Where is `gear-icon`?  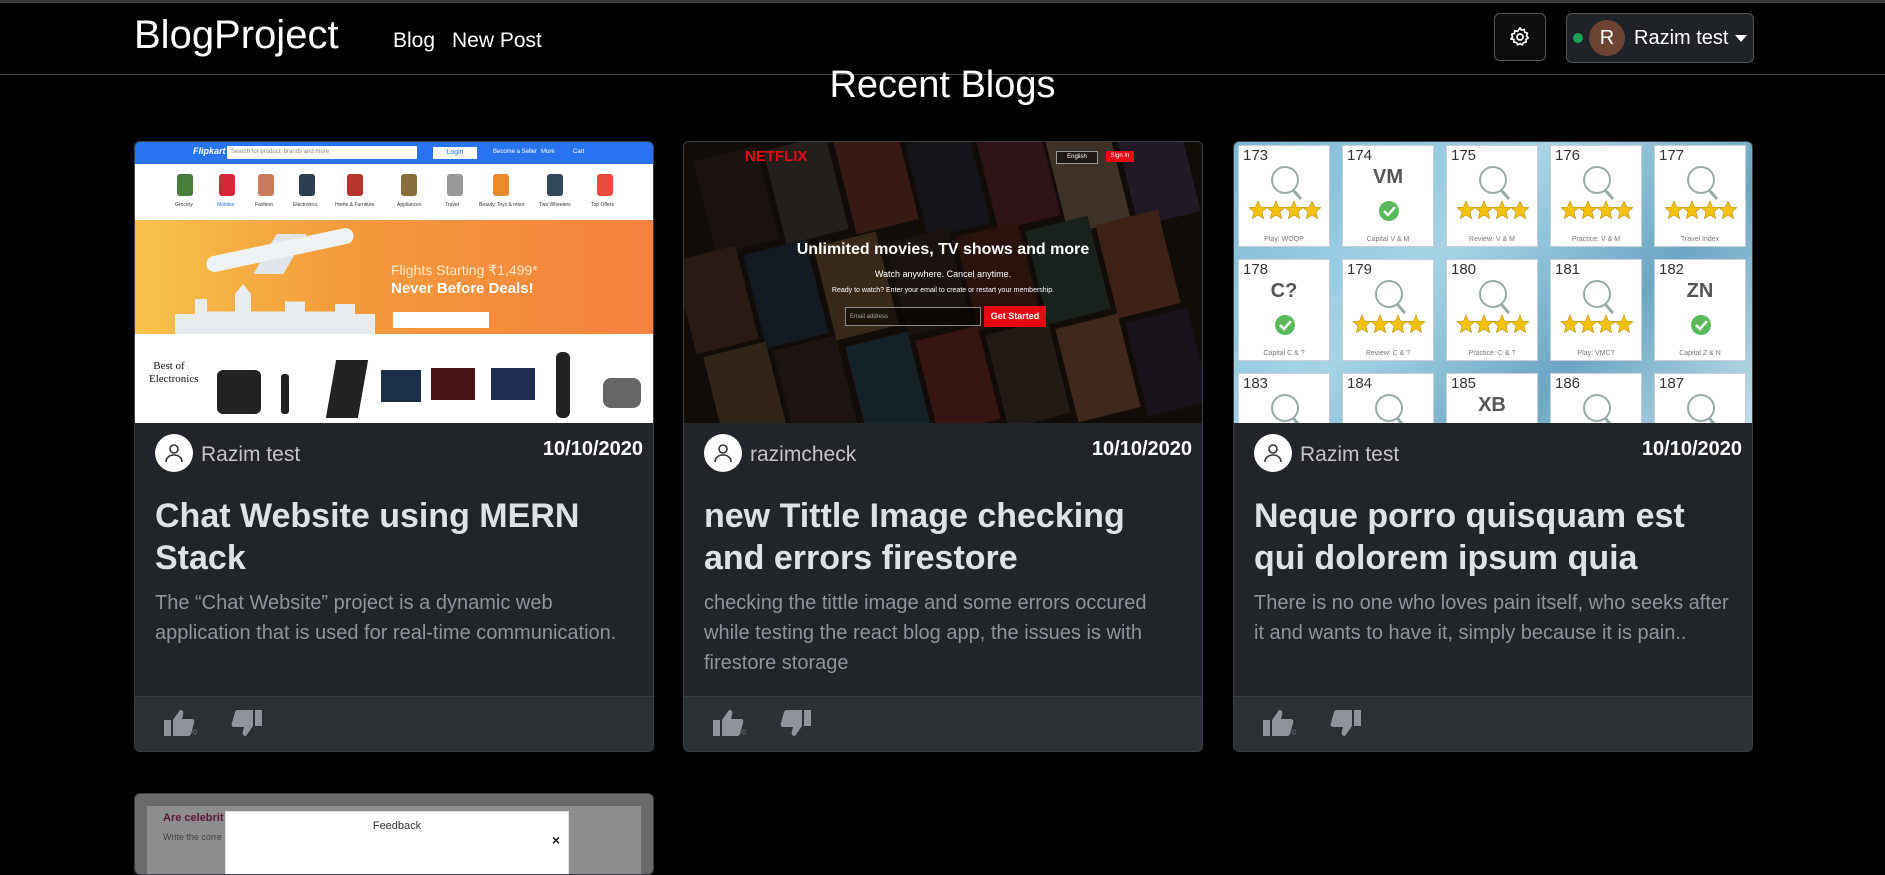
gear-icon is located at coordinates (1520, 36).